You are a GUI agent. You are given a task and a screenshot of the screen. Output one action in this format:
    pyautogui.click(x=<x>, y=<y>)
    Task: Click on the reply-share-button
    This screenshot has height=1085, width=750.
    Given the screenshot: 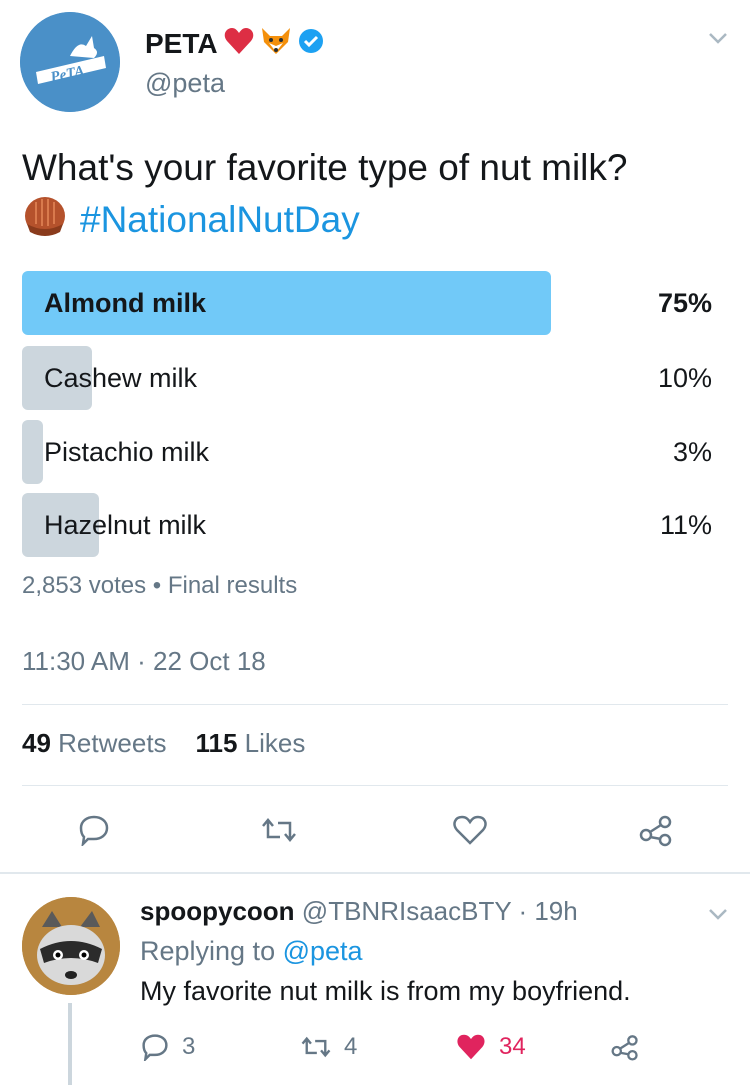 What is the action you would take?
    pyautogui.click(x=625, y=1047)
    